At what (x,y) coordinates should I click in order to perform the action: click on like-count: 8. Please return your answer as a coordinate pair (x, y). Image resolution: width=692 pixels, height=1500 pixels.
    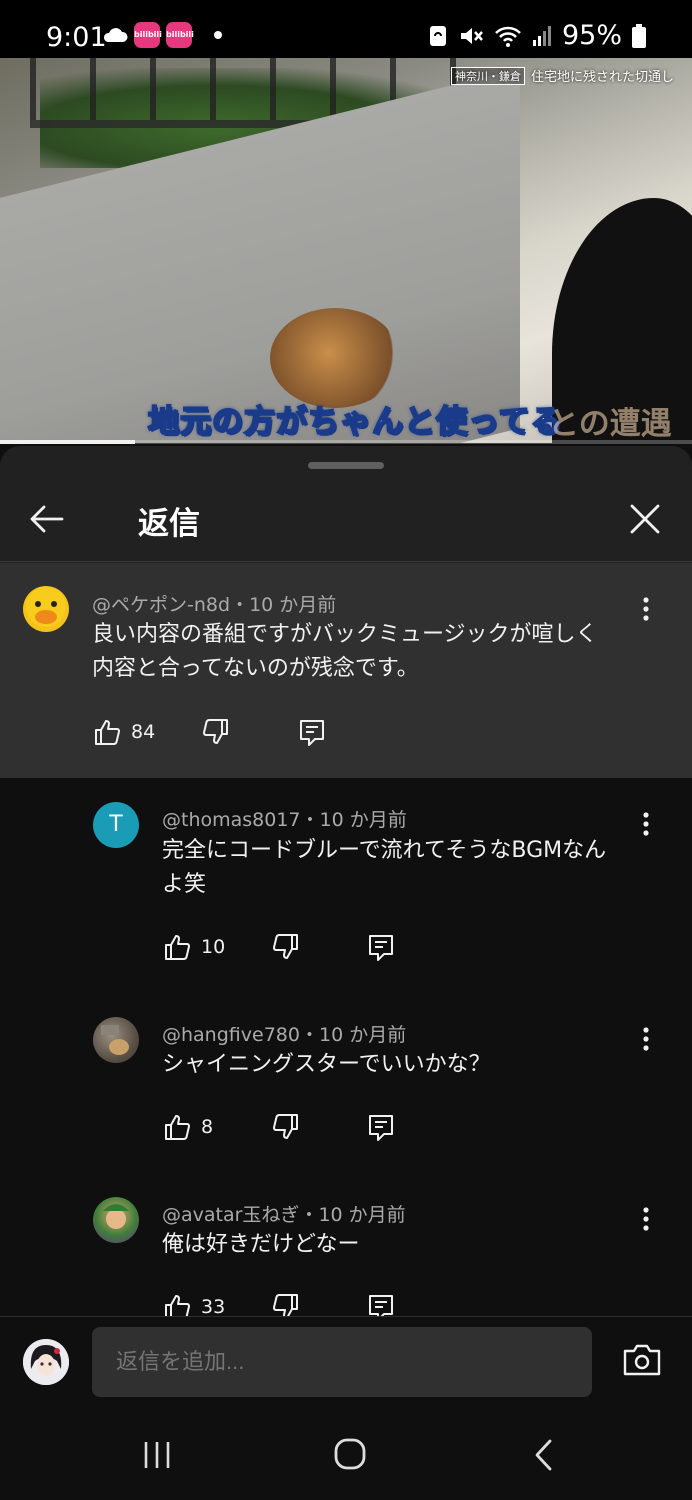
    Looking at the image, I should click on (207, 1127).